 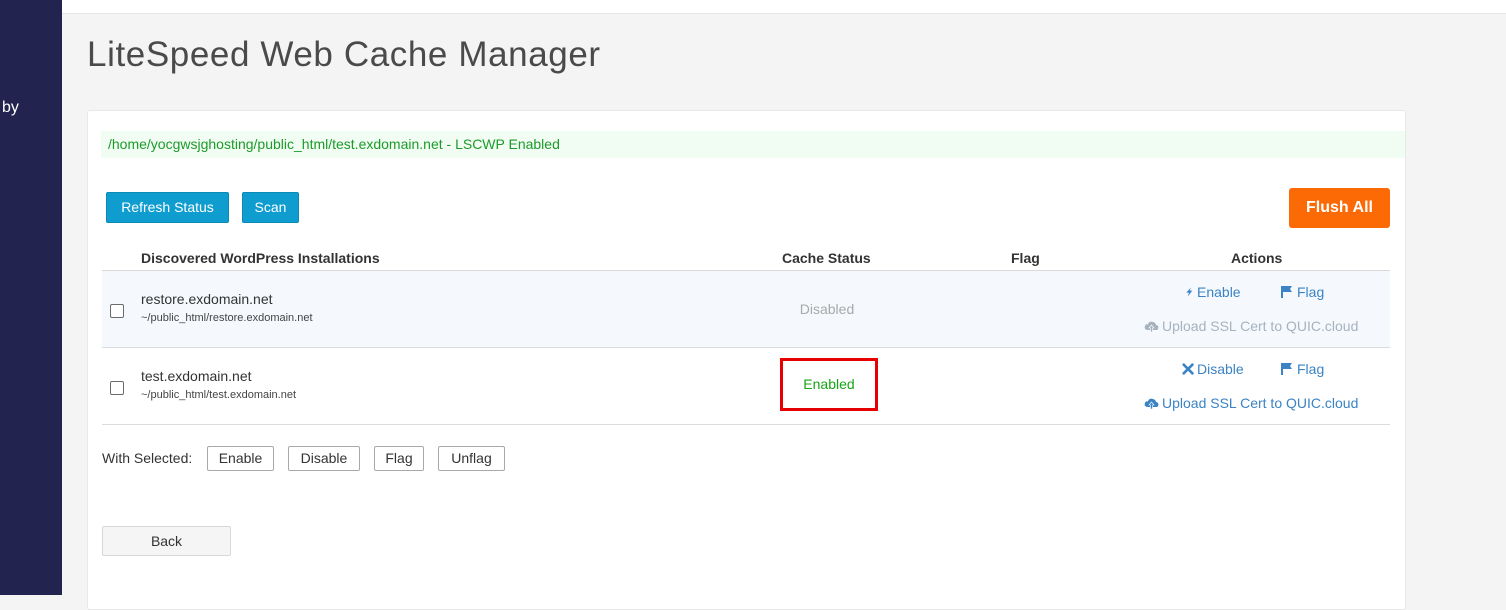 What do you see at coordinates (1188, 369) in the screenshot?
I see `close-icon` at bounding box center [1188, 369].